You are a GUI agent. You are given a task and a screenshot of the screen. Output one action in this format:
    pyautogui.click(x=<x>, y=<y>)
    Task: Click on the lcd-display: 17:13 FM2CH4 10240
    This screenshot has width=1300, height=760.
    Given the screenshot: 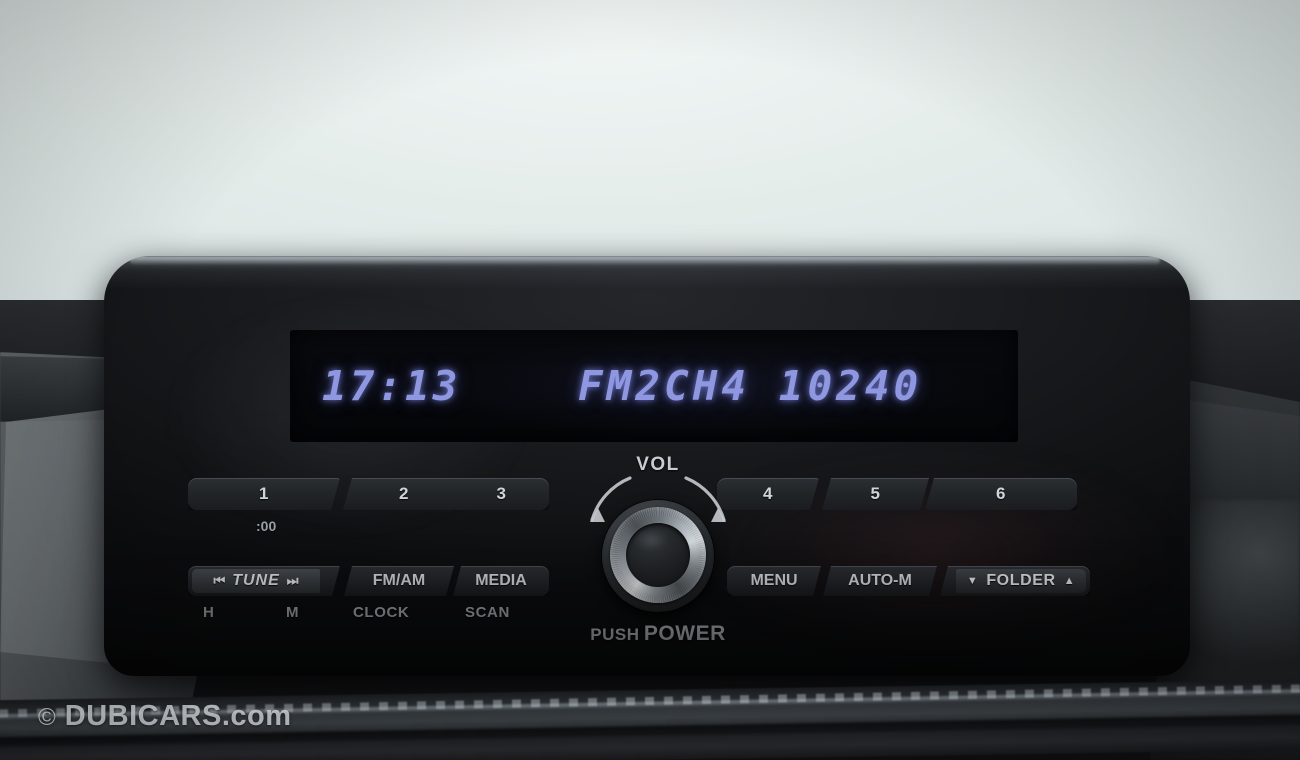 What is the action you would take?
    pyautogui.click(x=654, y=386)
    